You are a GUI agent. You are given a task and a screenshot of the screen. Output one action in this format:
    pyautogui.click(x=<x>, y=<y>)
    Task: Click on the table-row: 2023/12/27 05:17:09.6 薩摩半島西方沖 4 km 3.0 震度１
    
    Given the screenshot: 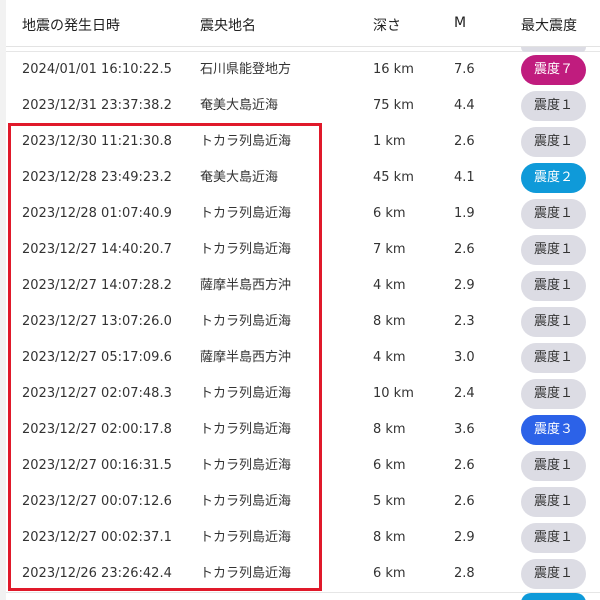 What is the action you would take?
    pyautogui.click(x=303, y=358)
    